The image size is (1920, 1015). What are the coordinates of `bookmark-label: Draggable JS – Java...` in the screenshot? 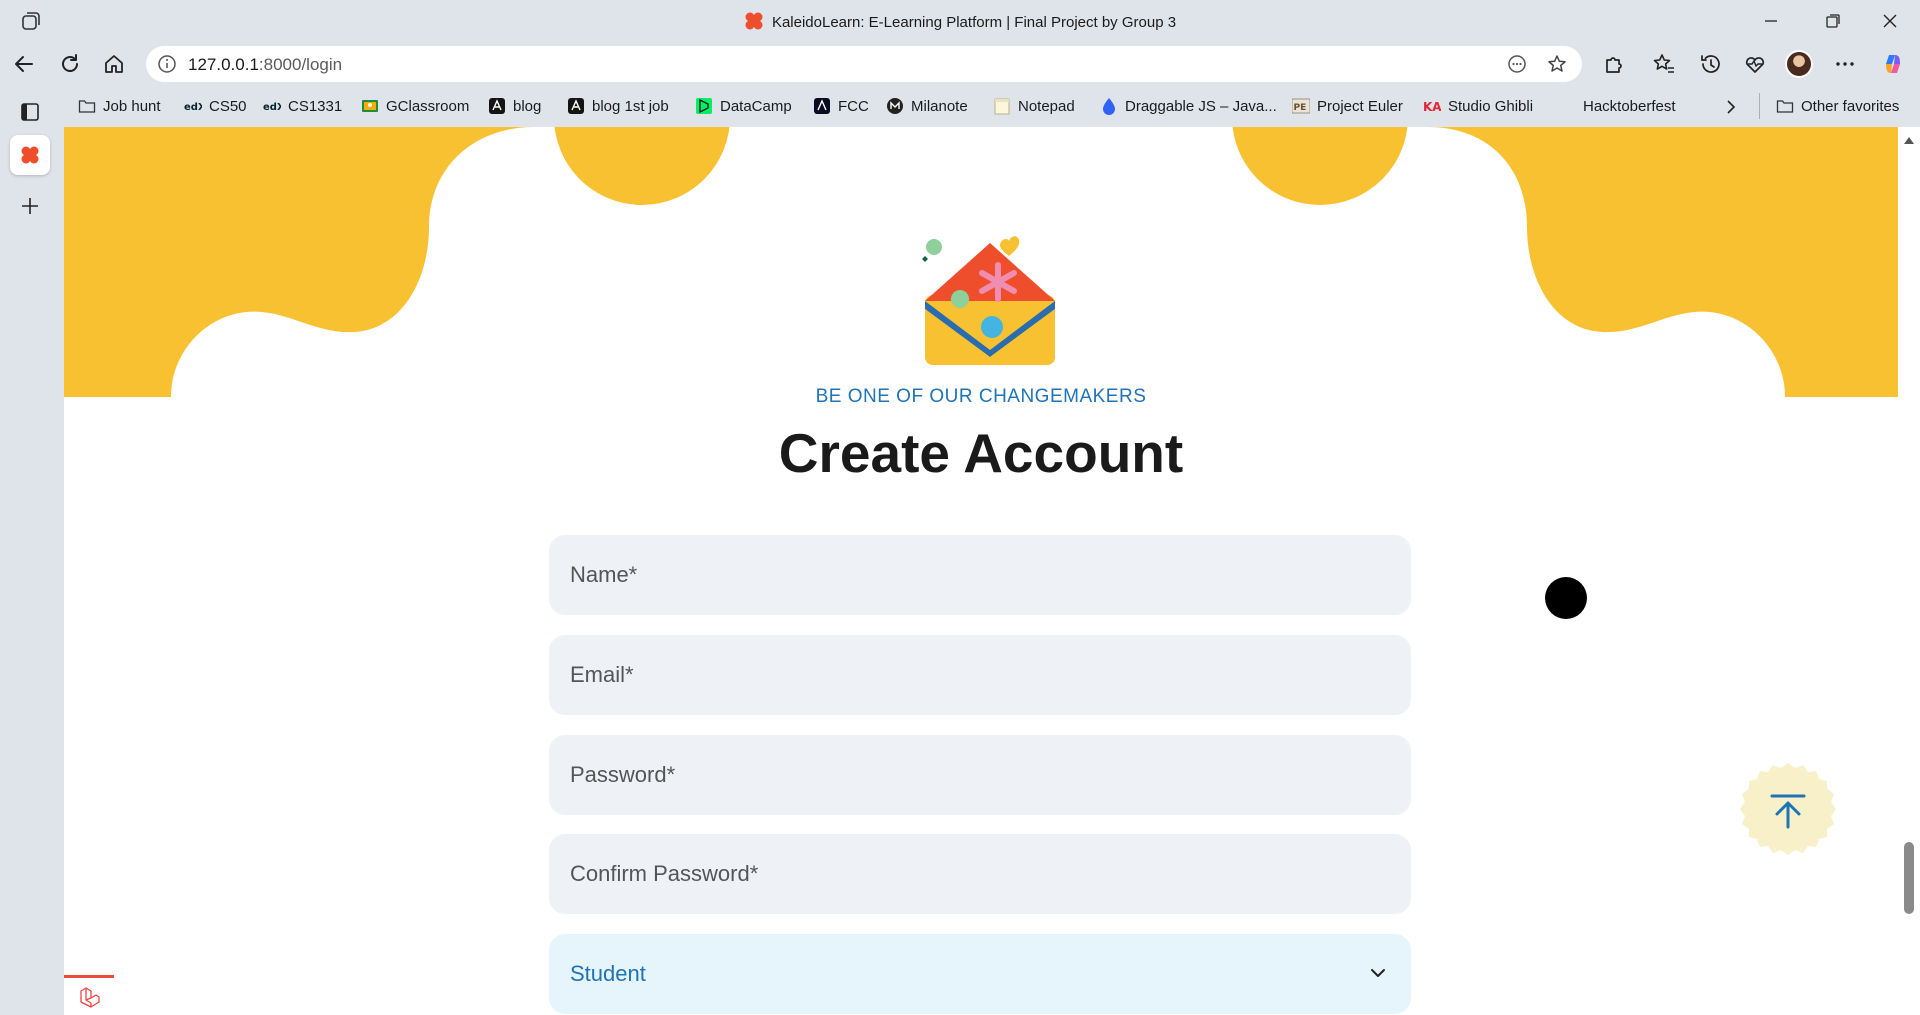 It's located at (1201, 106).